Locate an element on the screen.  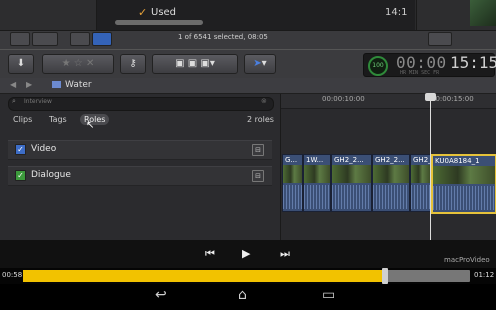
selection-status: 1 of 6541 selected, 08:05 is located at coordinates (223, 37).